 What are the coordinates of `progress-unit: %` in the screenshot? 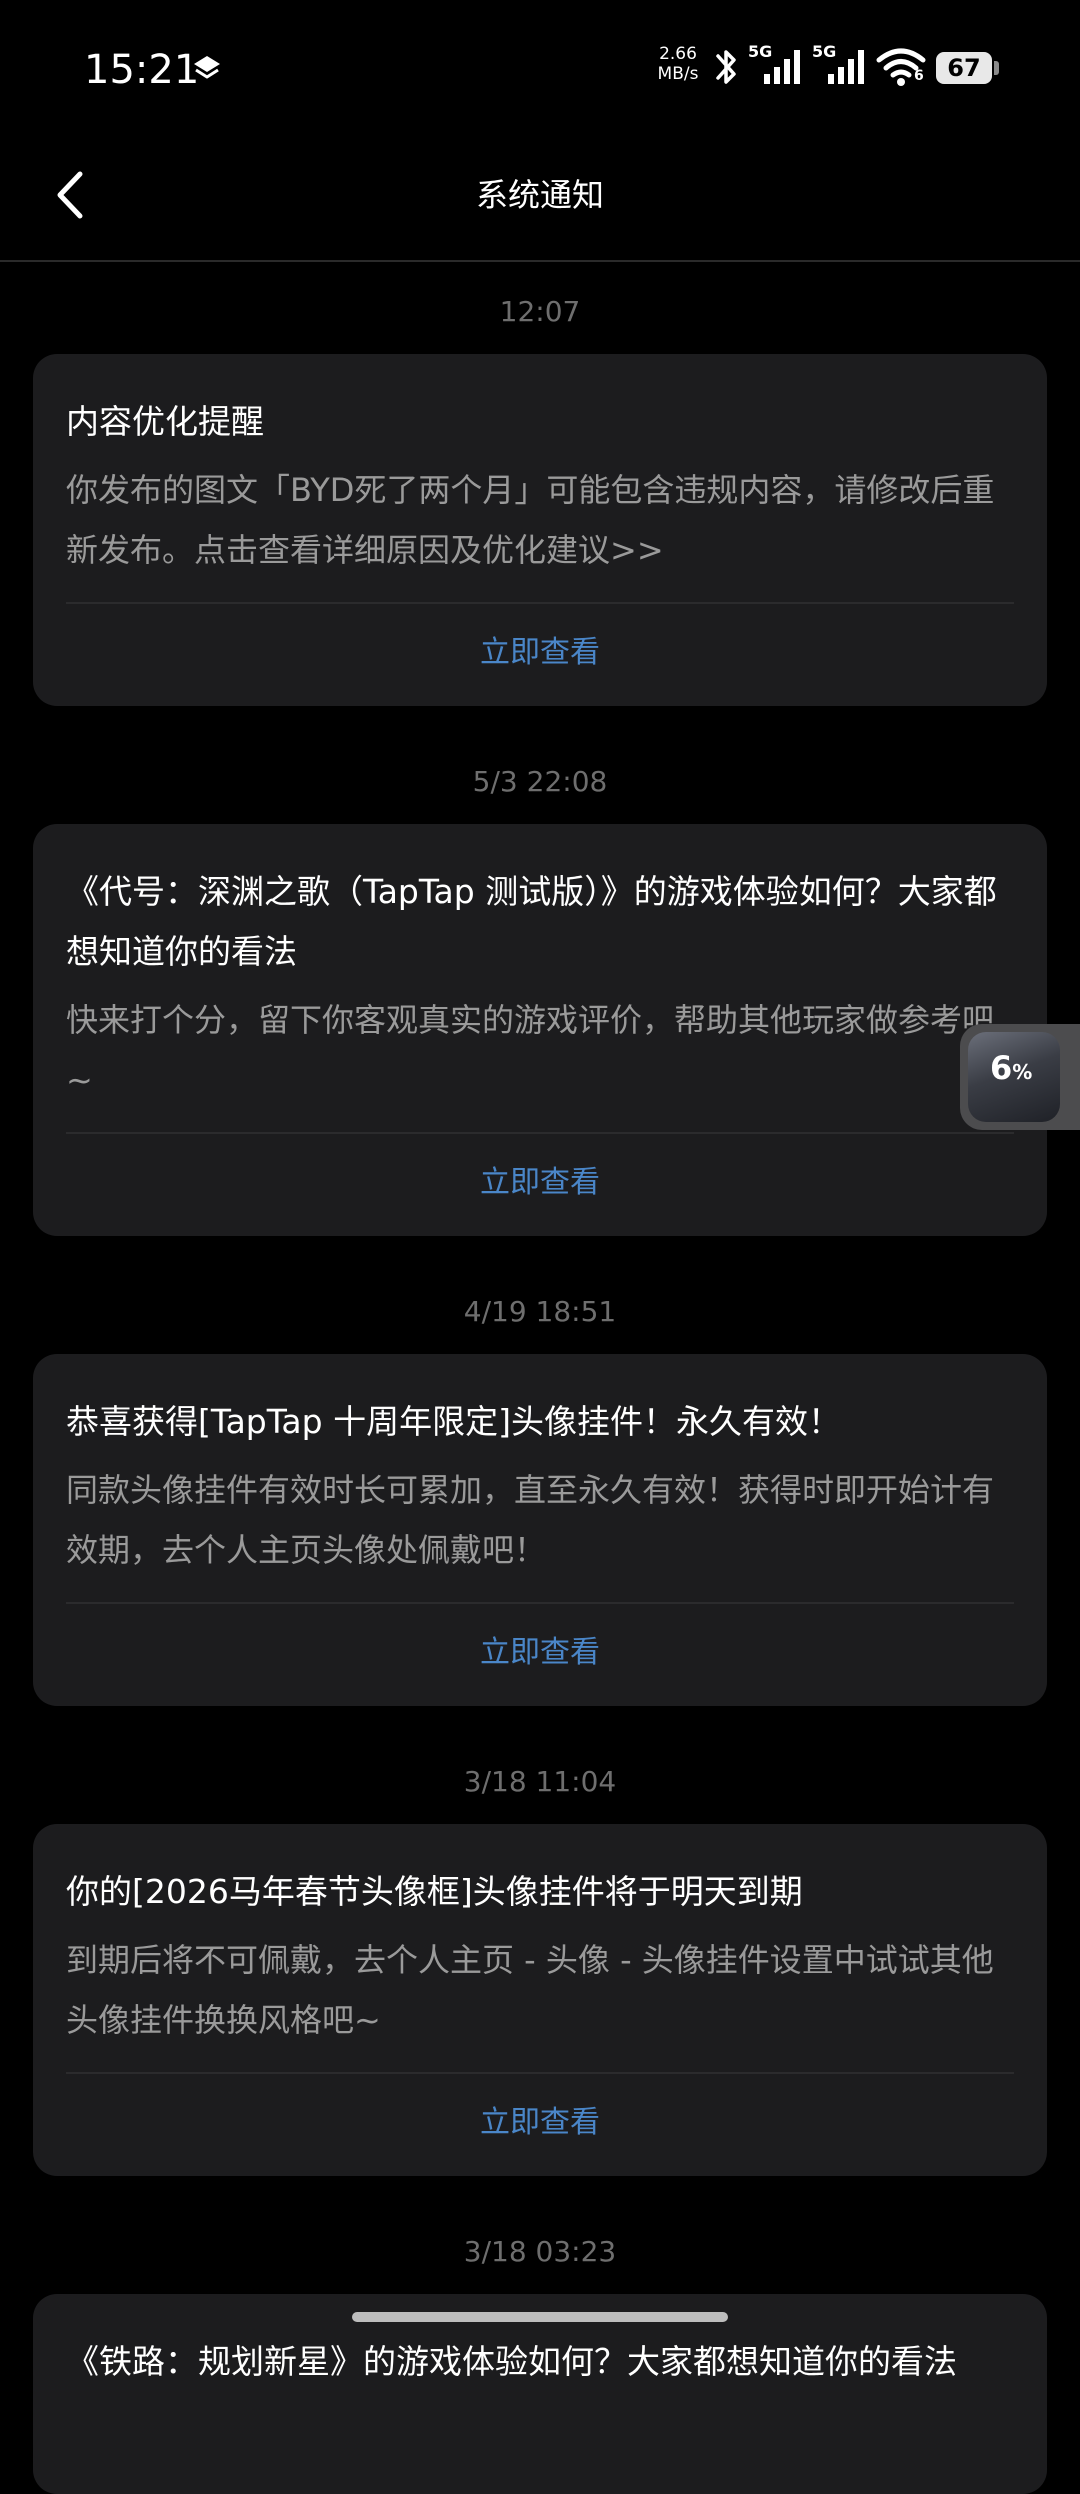 It's located at (1022, 1072).